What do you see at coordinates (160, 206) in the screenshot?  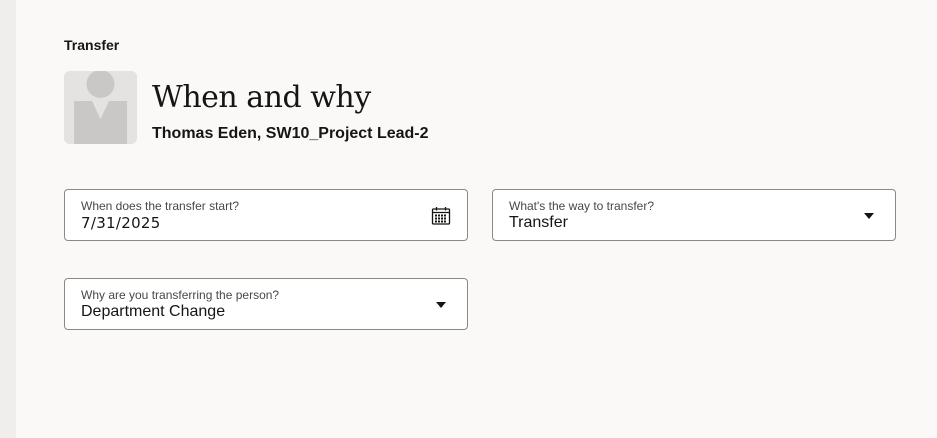 I see `transfer-start-date-label: When does the transfer start?` at bounding box center [160, 206].